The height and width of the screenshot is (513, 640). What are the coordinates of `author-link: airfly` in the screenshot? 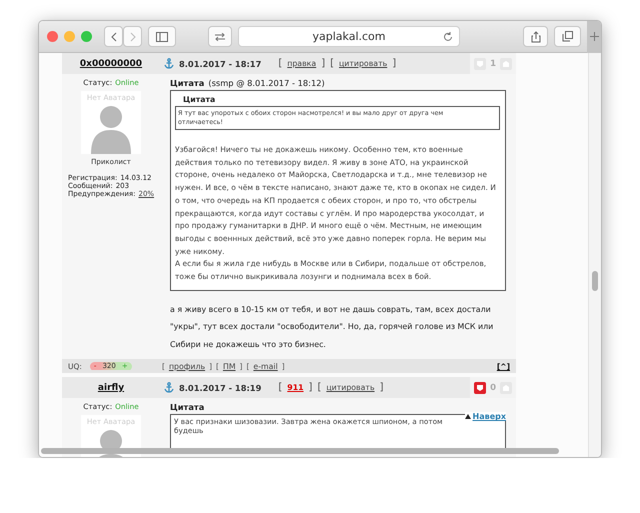 It's located at (111, 387).